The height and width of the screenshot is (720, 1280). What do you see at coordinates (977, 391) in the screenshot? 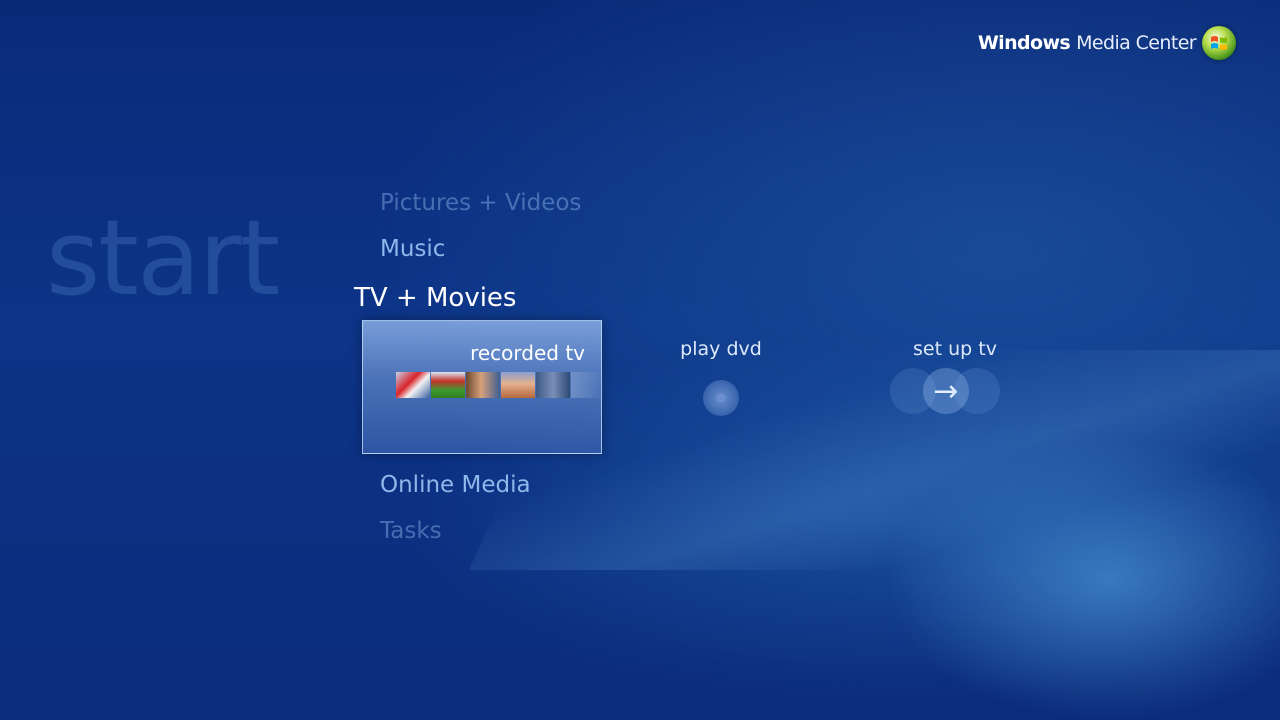
I see `setup-circle-right` at bounding box center [977, 391].